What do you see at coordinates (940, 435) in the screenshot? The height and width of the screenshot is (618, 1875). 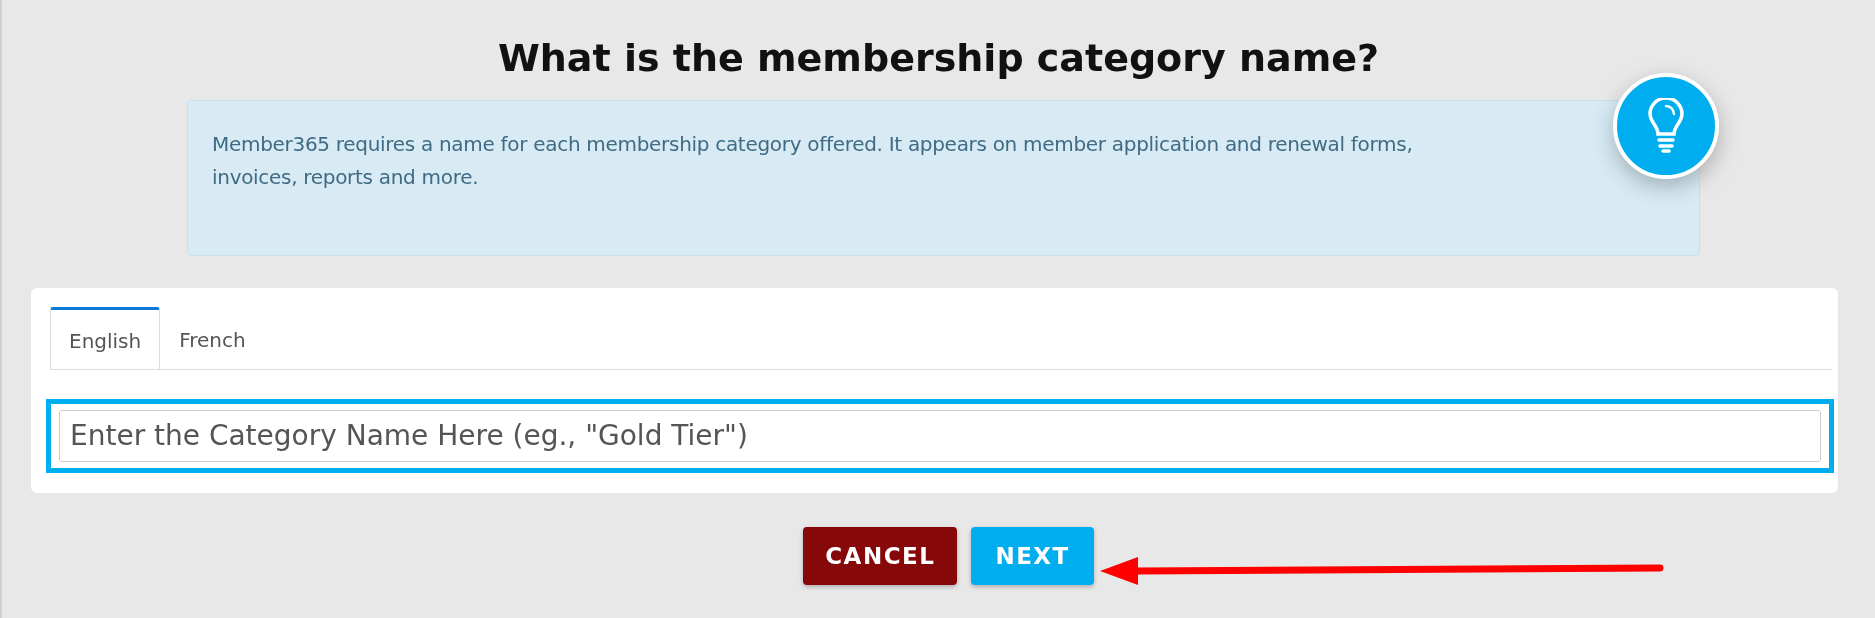 I see `category-name-field: Enter the Category Name Here (eg., "Gold Tier")` at bounding box center [940, 435].